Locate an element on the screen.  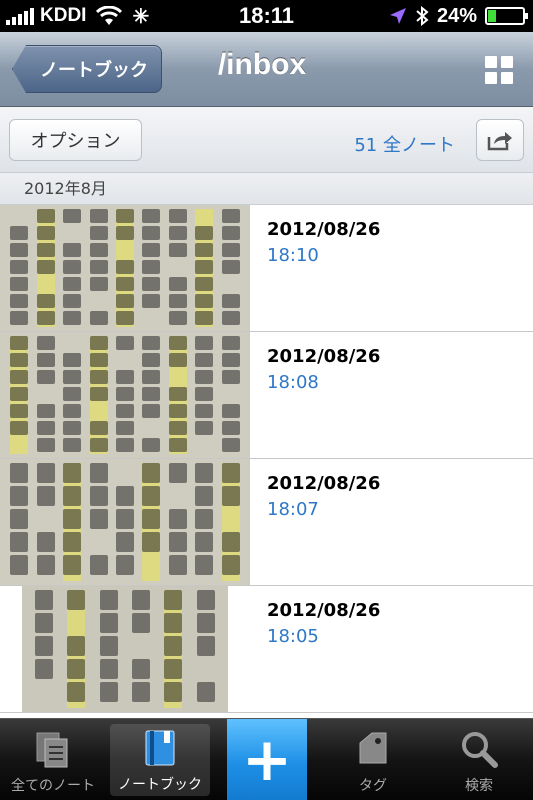
search-icon is located at coordinates (480, 750).